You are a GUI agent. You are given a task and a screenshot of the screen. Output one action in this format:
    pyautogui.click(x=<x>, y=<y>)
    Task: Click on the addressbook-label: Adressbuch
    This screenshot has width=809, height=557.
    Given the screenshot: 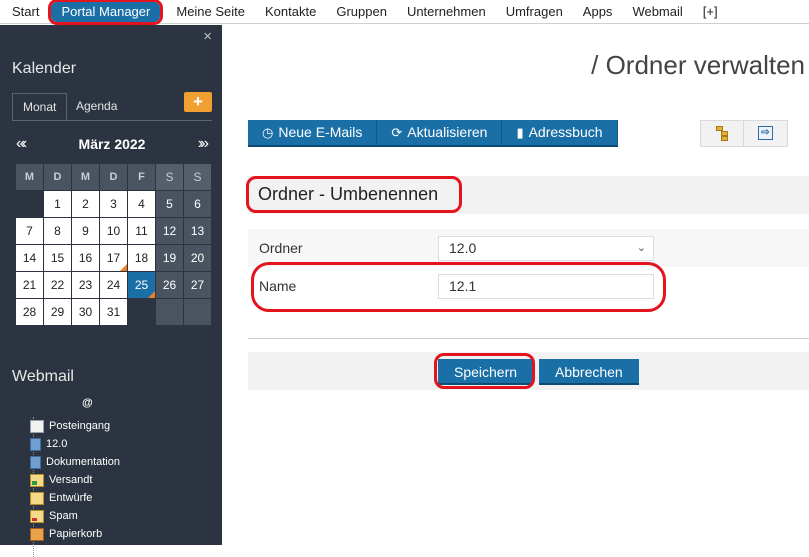 What is the action you would take?
    pyautogui.click(x=565, y=132)
    